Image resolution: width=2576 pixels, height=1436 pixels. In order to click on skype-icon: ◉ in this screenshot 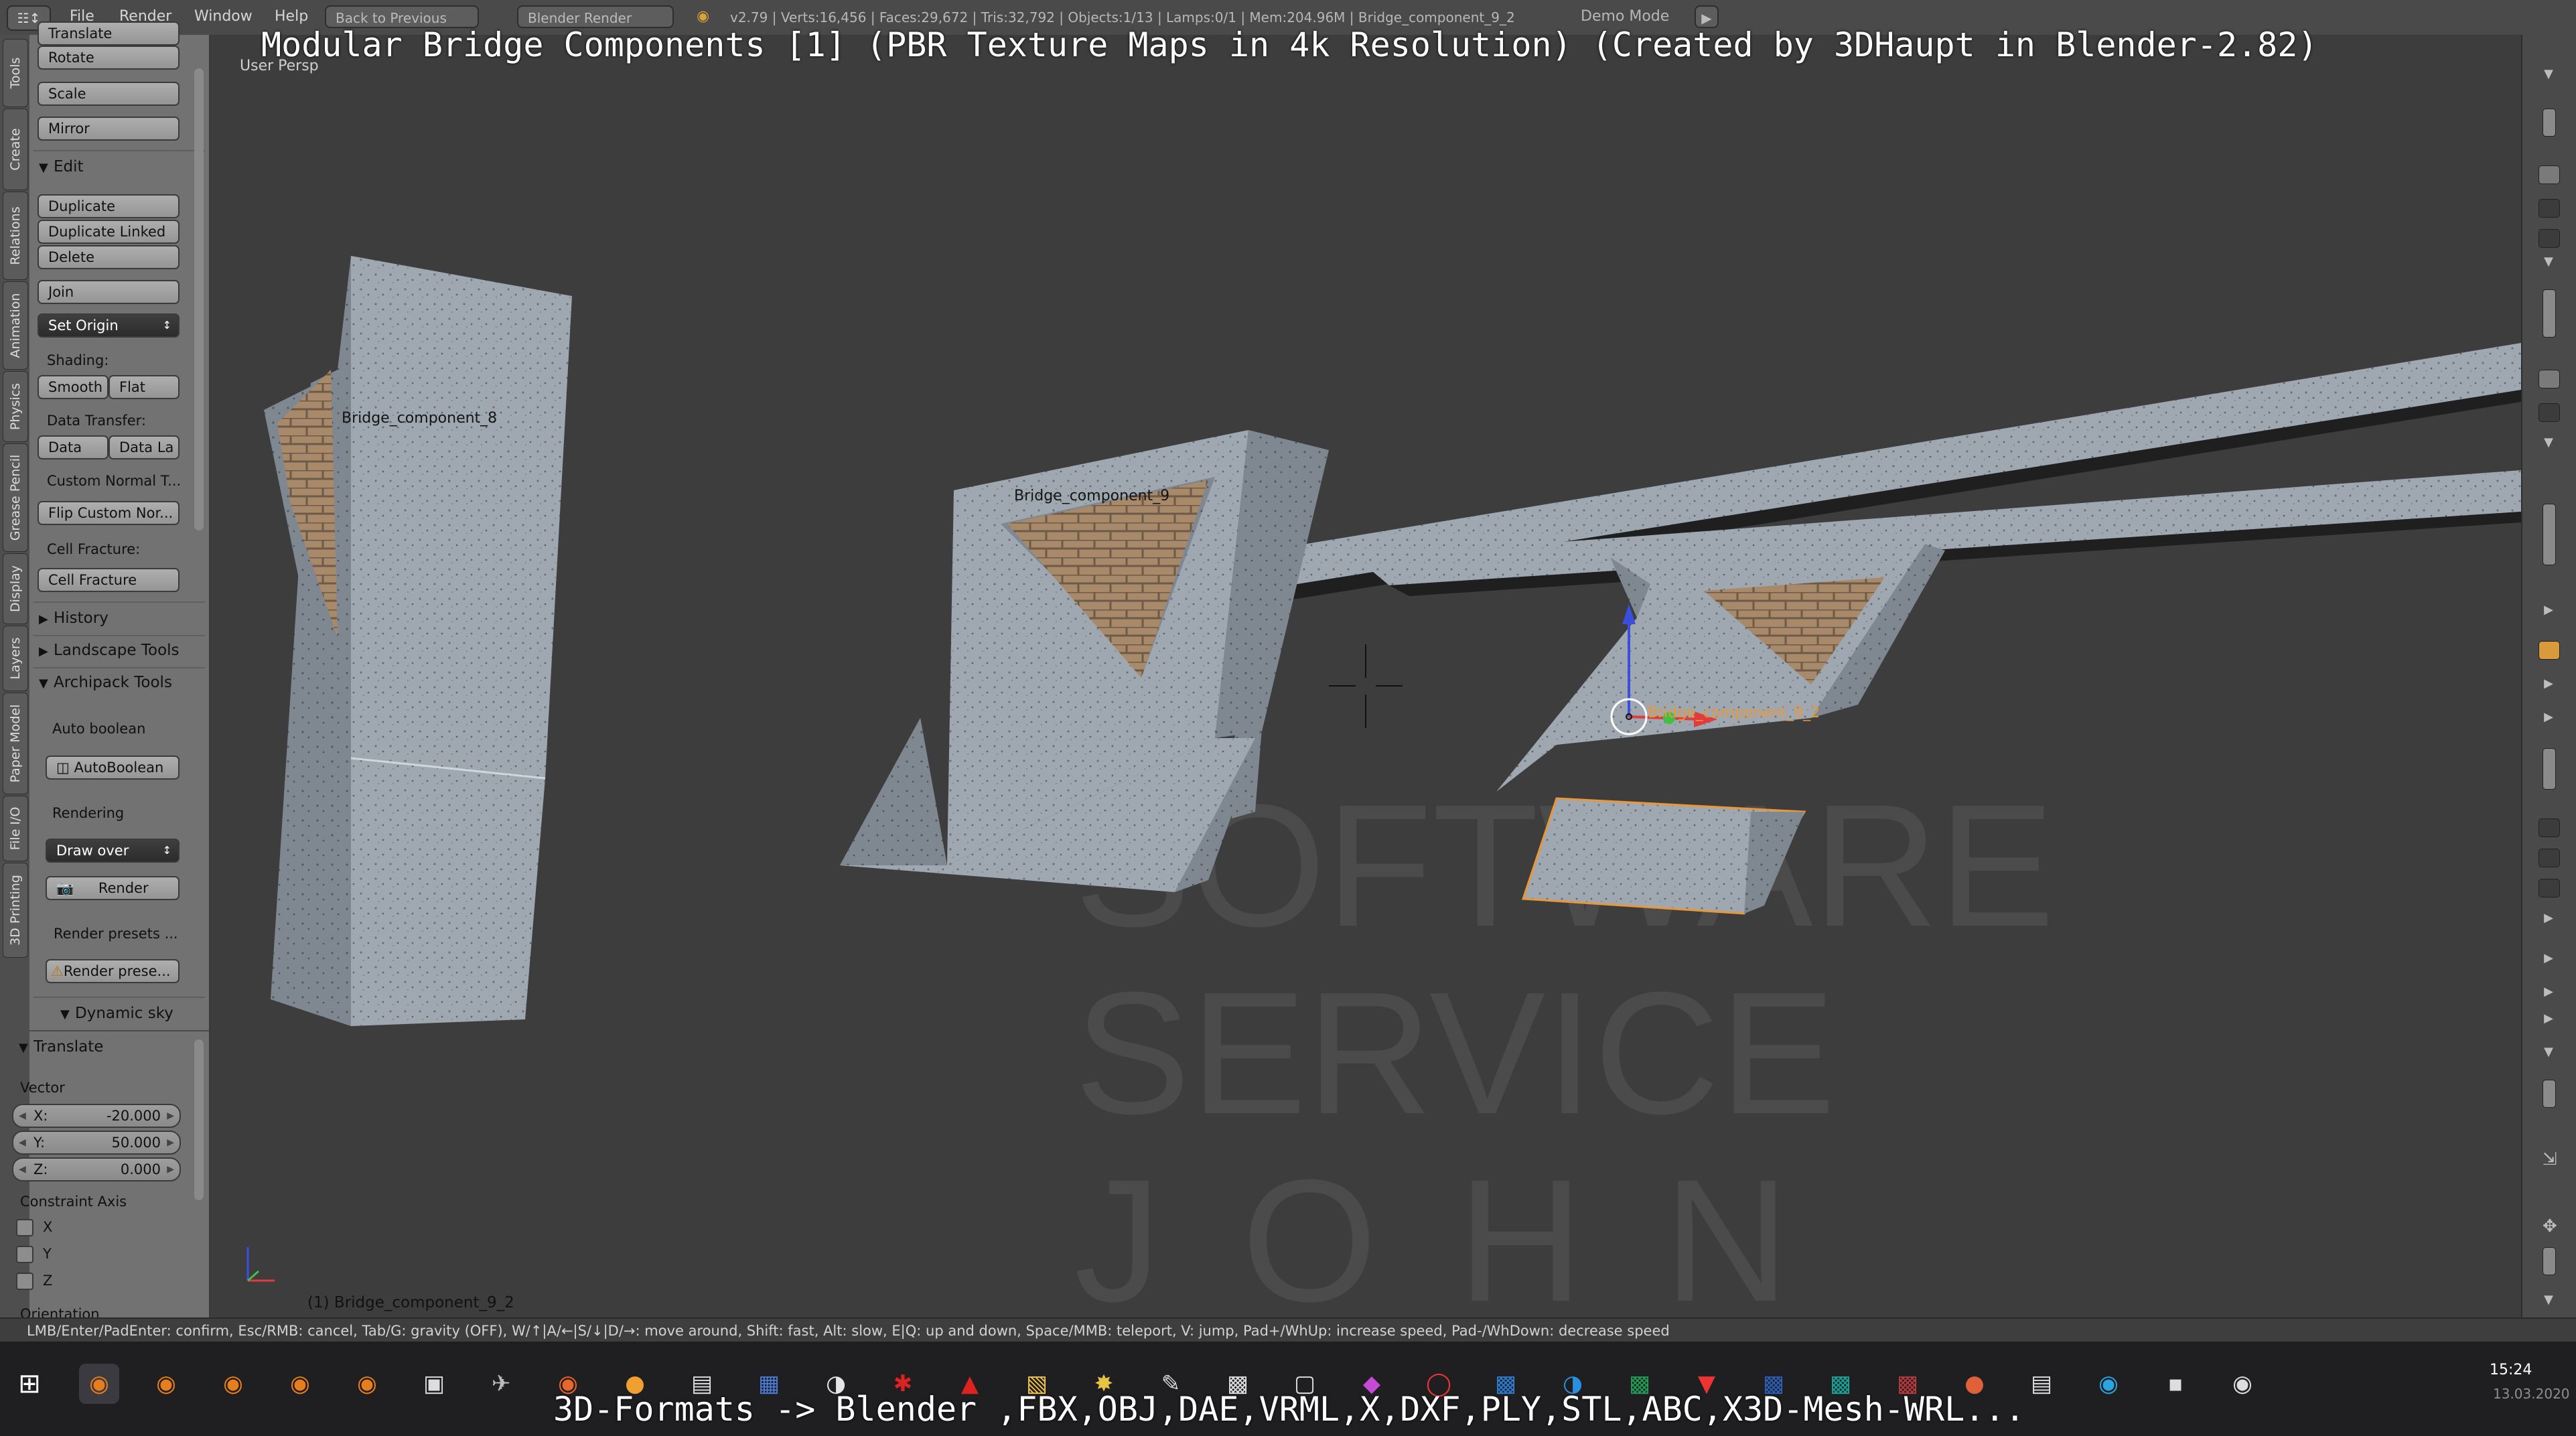, I will do `click(2108, 1384)`.